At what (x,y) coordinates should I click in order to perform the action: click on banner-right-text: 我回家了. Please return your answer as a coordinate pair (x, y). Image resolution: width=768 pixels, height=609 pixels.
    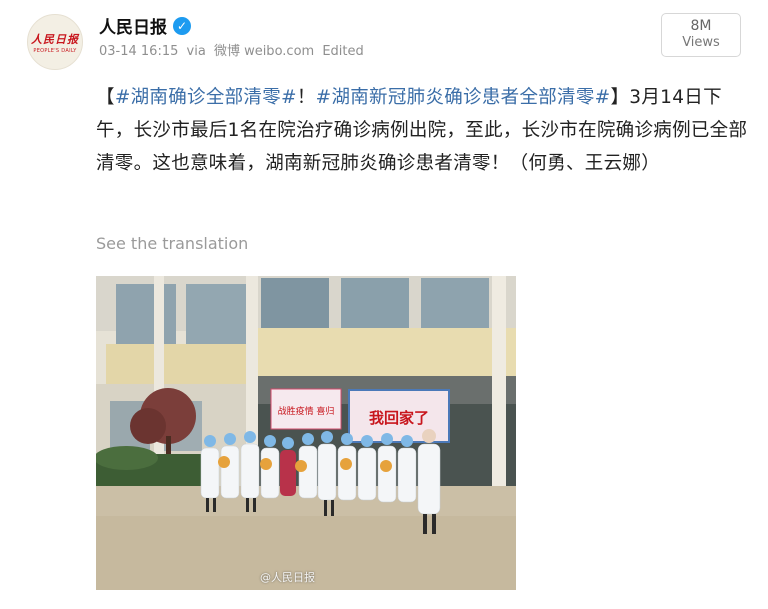
    Looking at the image, I should click on (399, 418).